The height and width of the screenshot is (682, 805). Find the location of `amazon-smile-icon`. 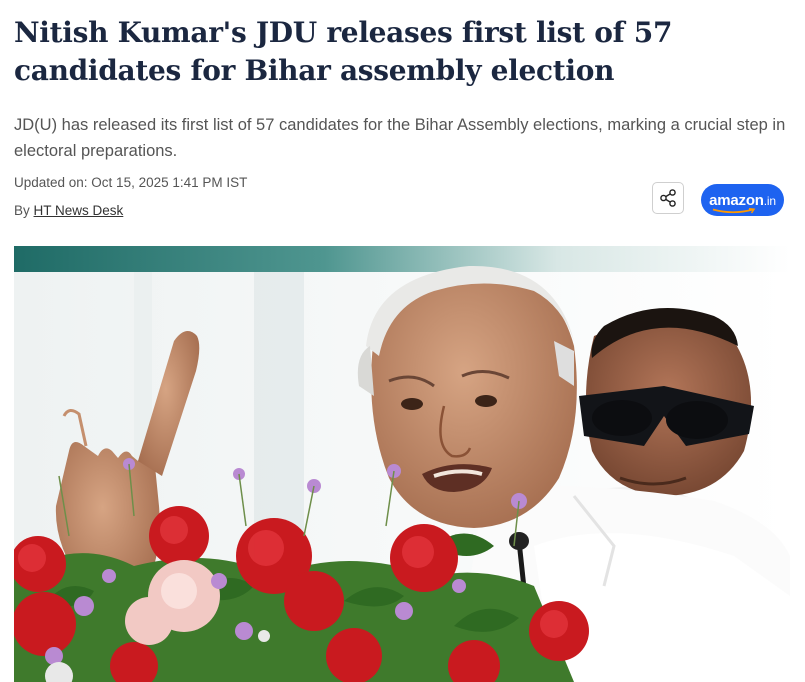

amazon-smile-icon is located at coordinates (734, 210).